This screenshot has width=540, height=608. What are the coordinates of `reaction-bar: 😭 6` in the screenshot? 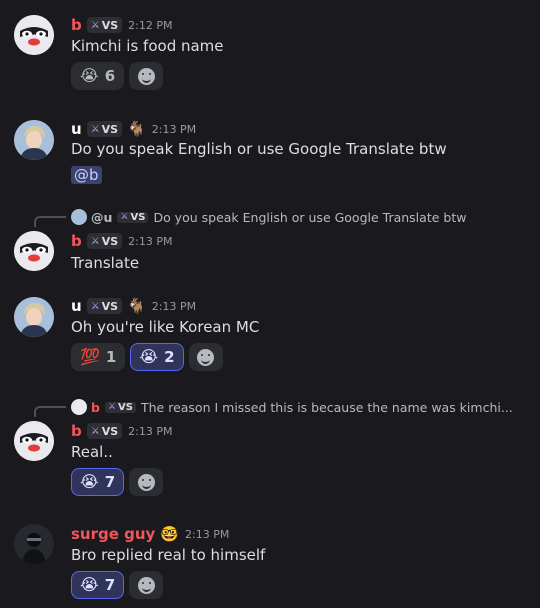 It's located at (117, 76).